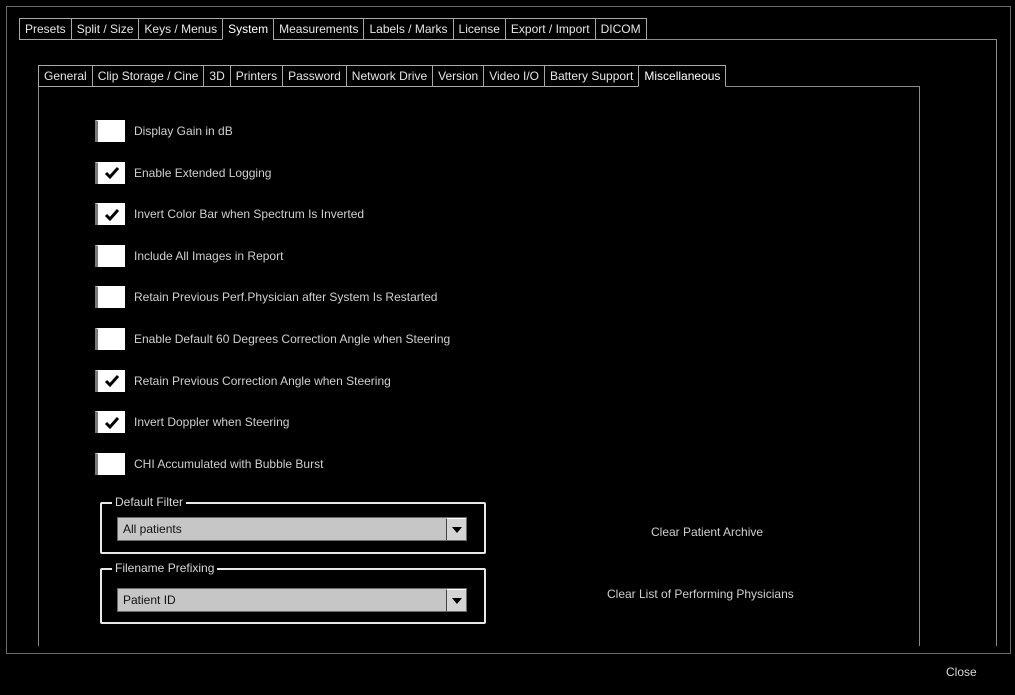 The height and width of the screenshot is (695, 1015). I want to click on filename-prefixing-title: Filename Prefixing, so click(165, 568).